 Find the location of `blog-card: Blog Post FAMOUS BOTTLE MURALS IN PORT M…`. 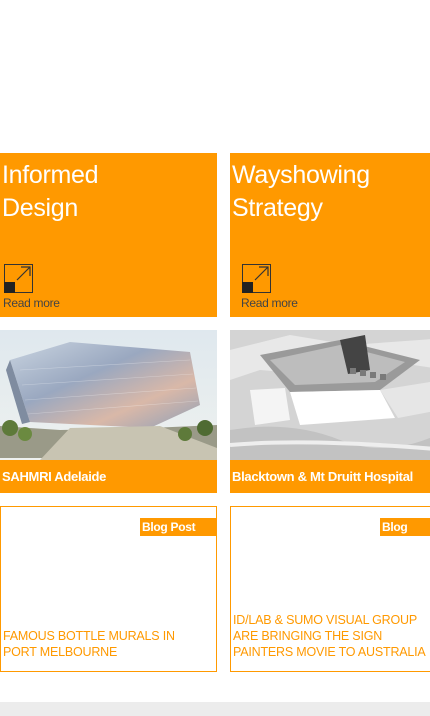

blog-card: Blog Post FAMOUS BOTTLE MURALS IN PORT M… is located at coordinates (108, 589).